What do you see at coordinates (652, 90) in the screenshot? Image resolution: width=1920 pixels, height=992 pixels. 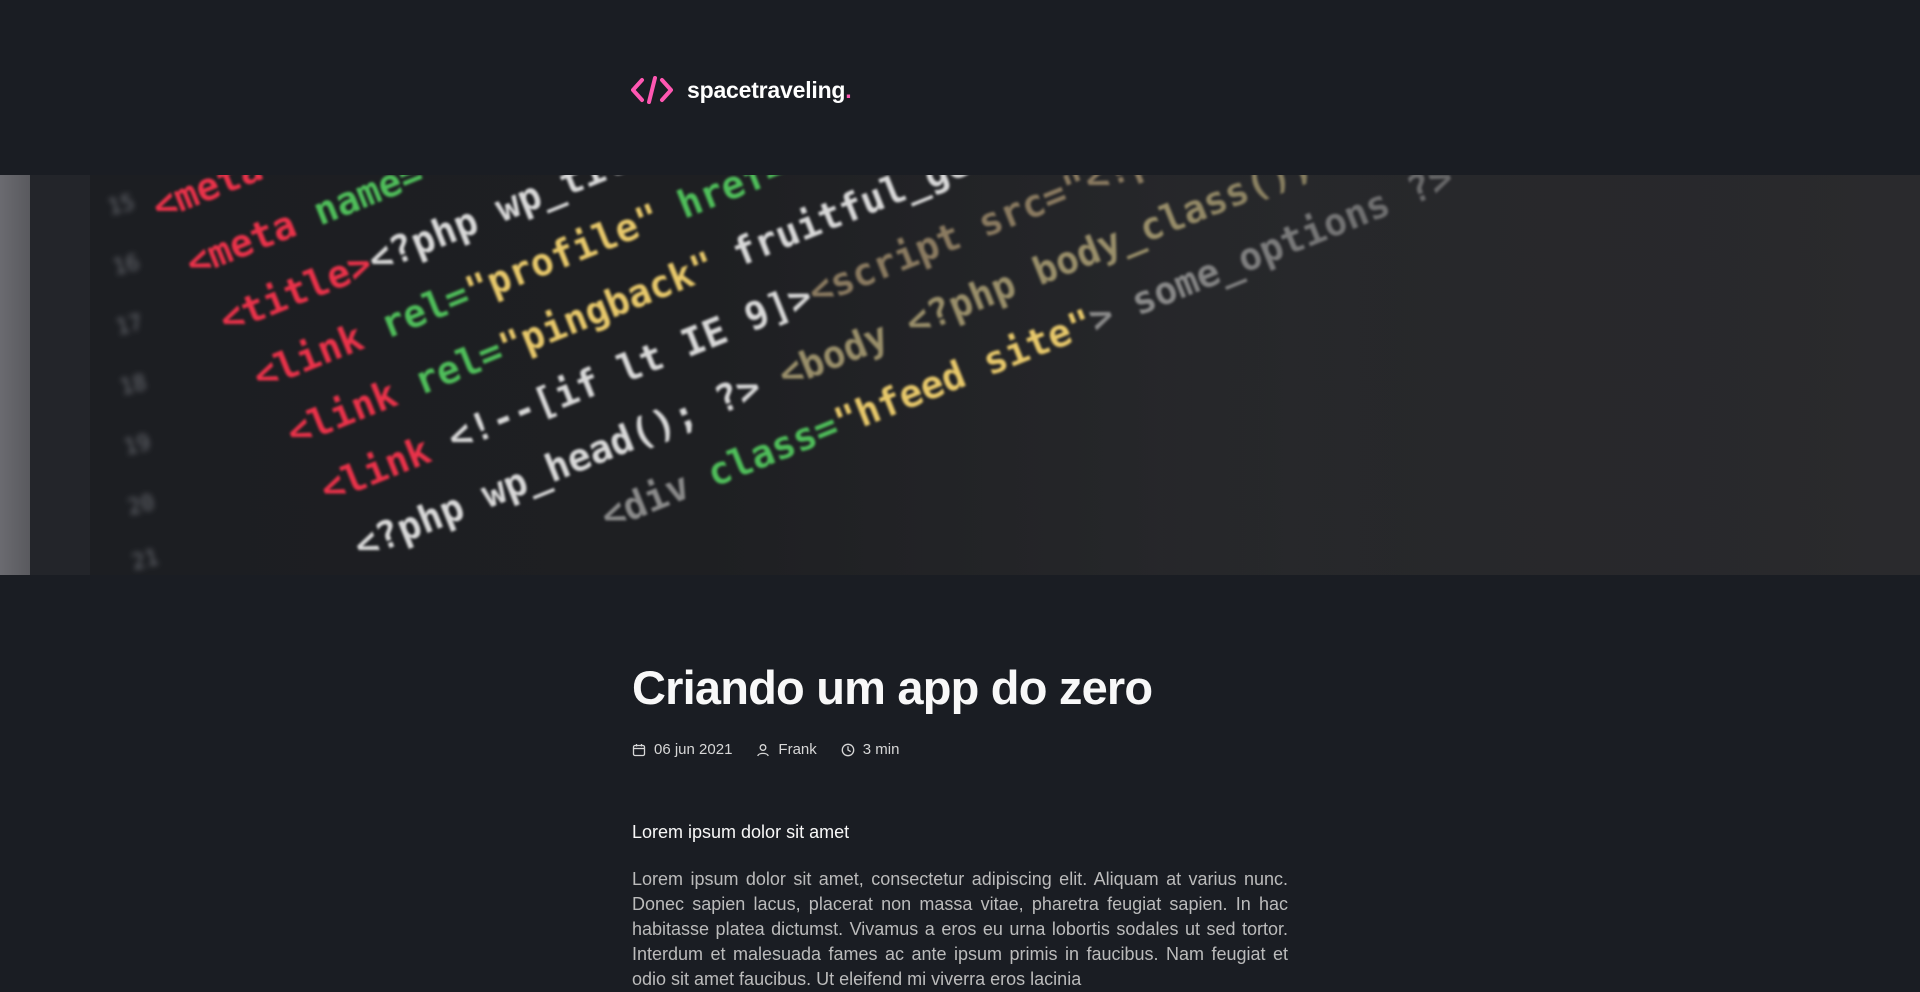 I see `code-brackets-icon` at bounding box center [652, 90].